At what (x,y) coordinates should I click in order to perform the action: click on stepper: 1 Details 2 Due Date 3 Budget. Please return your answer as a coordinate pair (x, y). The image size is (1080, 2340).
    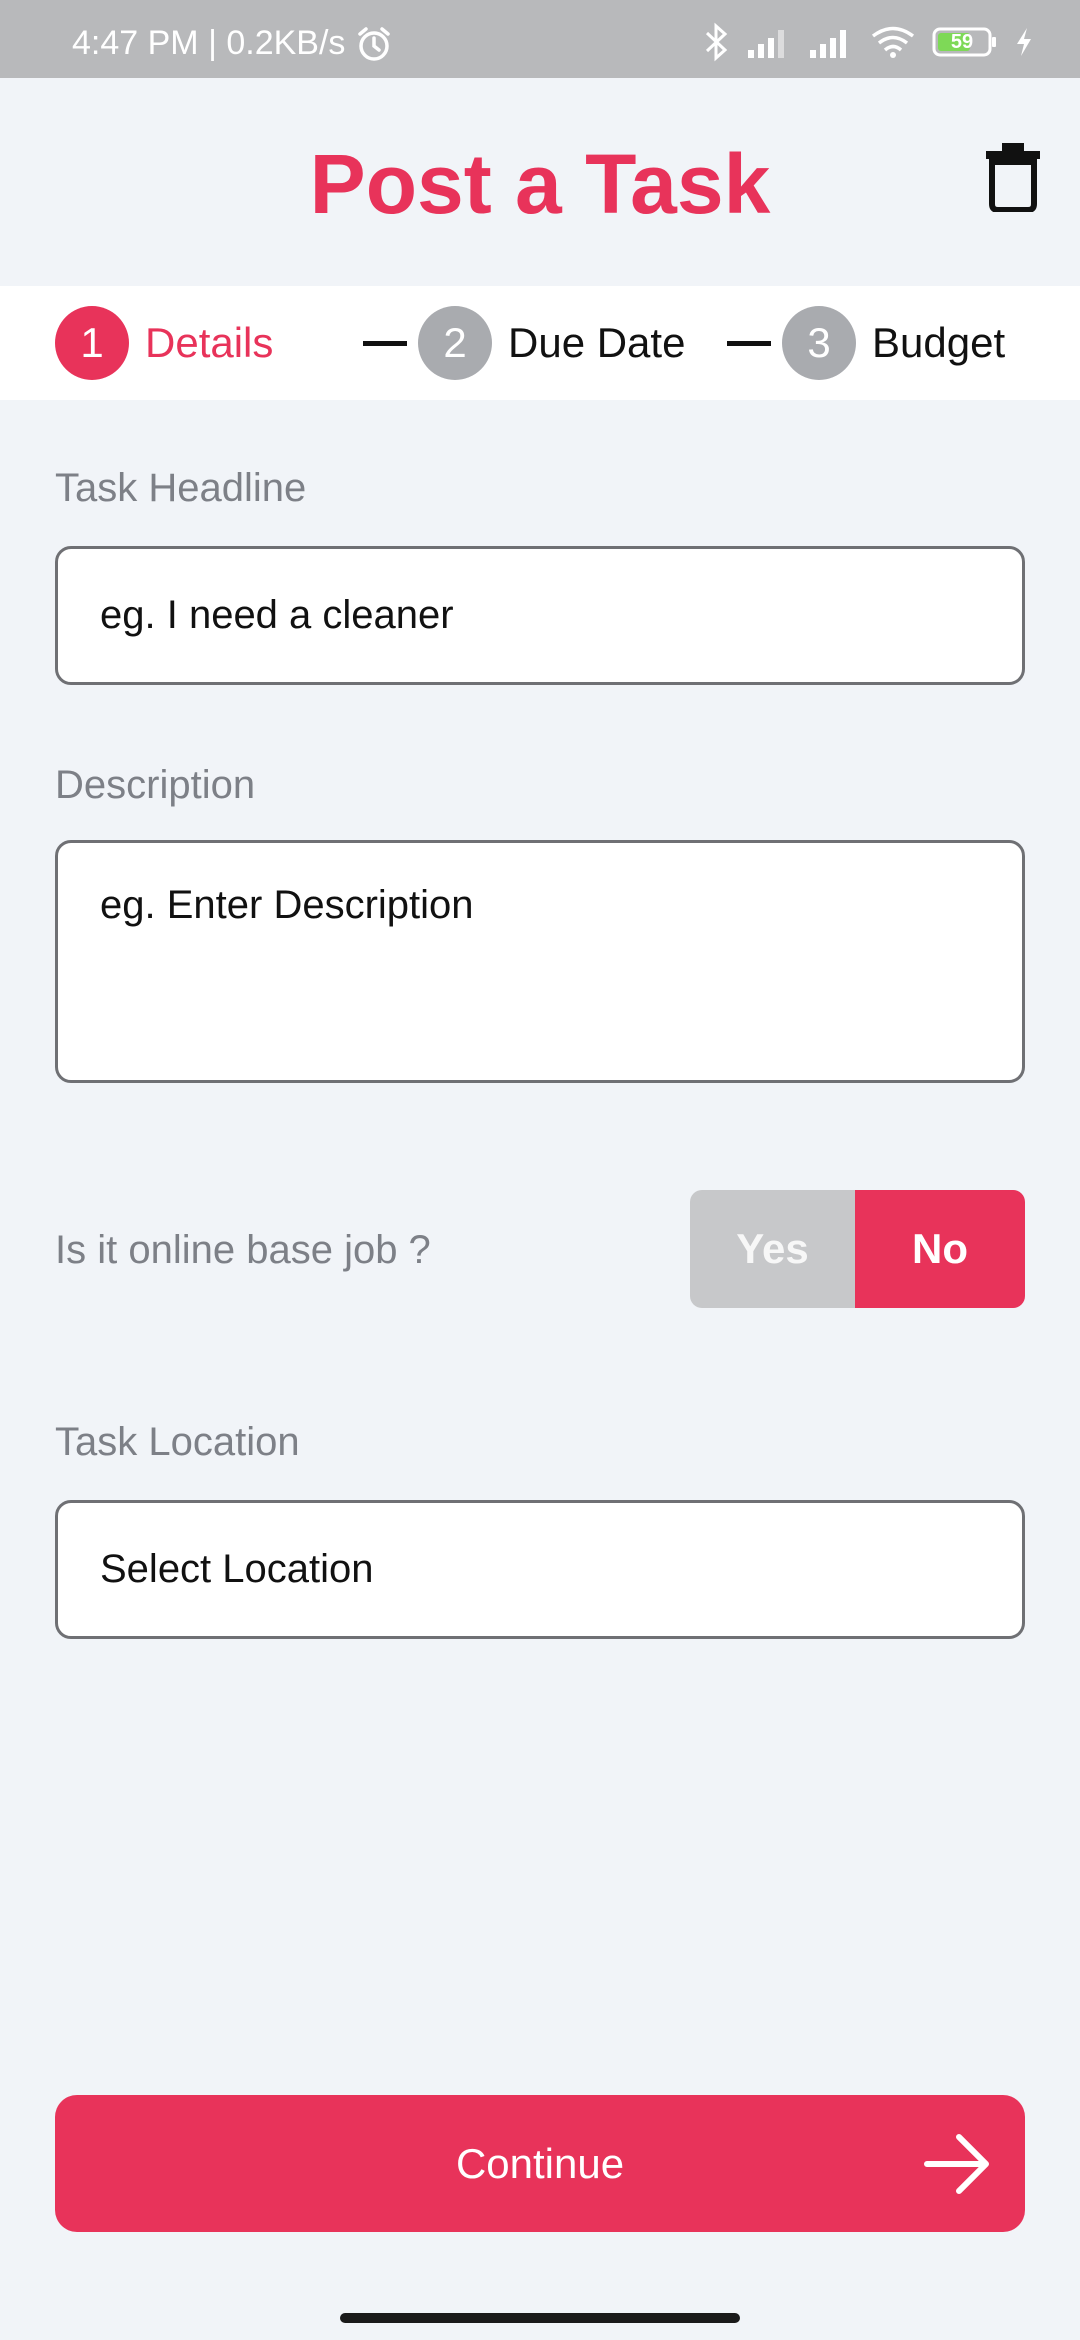
    Looking at the image, I should click on (540, 343).